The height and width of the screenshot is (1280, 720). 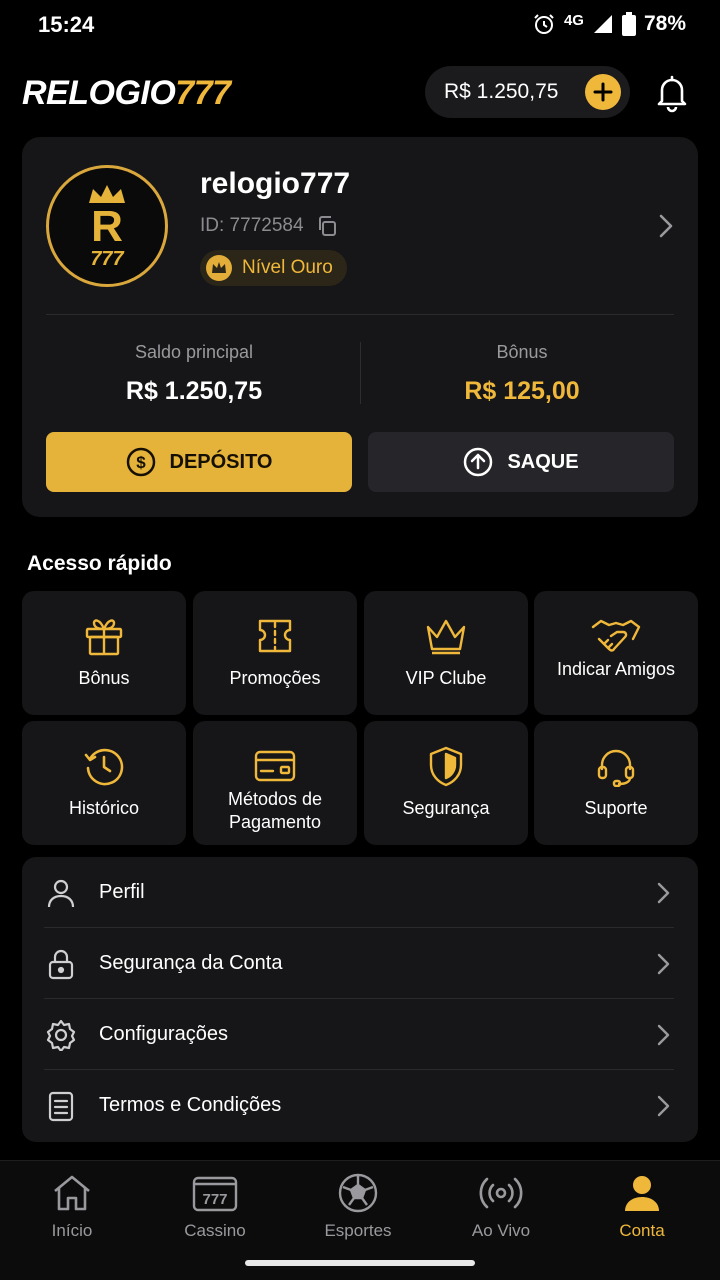 What do you see at coordinates (61, 964) in the screenshot?
I see `lock-icon` at bounding box center [61, 964].